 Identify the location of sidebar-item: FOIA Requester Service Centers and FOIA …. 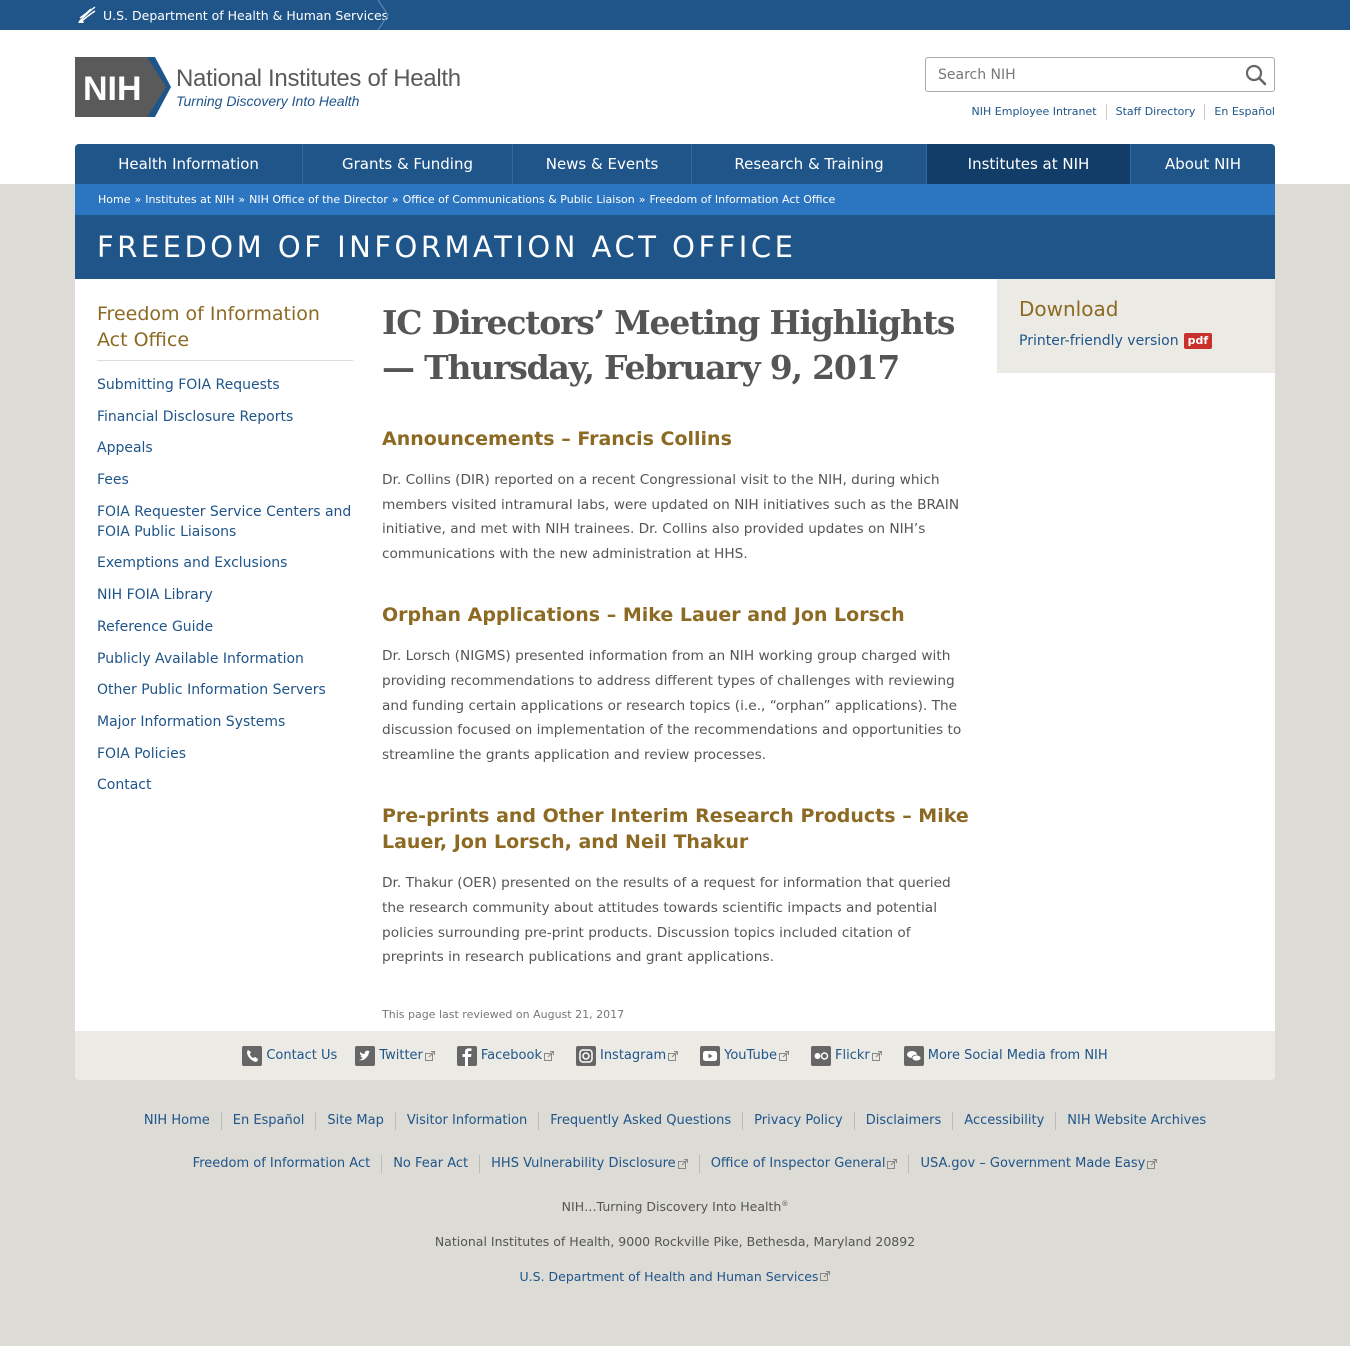
(225, 522).